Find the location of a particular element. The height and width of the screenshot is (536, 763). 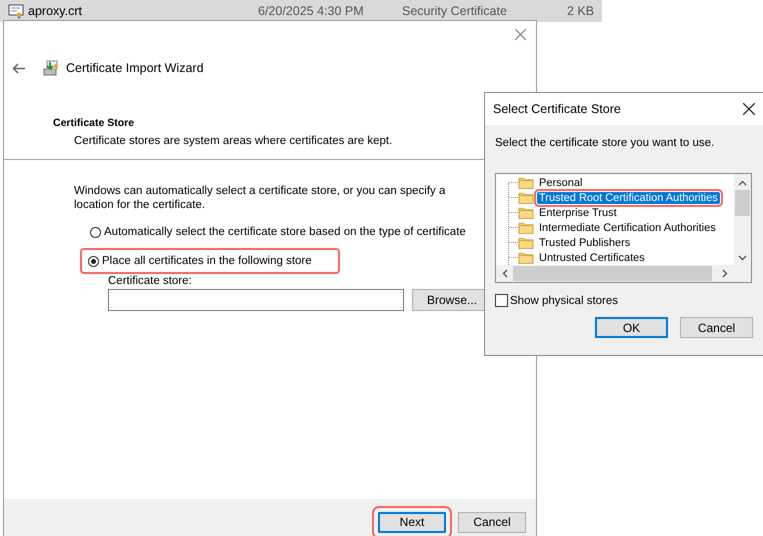

dialog-button: OK is located at coordinates (631, 327).